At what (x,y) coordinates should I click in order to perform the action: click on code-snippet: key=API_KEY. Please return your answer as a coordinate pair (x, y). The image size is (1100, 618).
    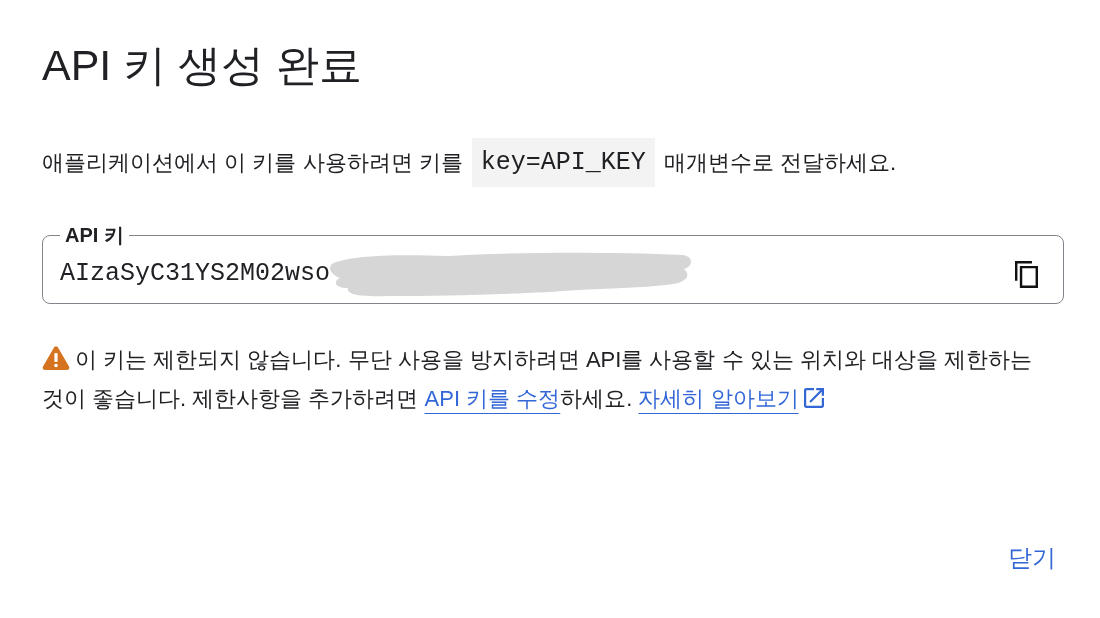
    Looking at the image, I should click on (563, 162).